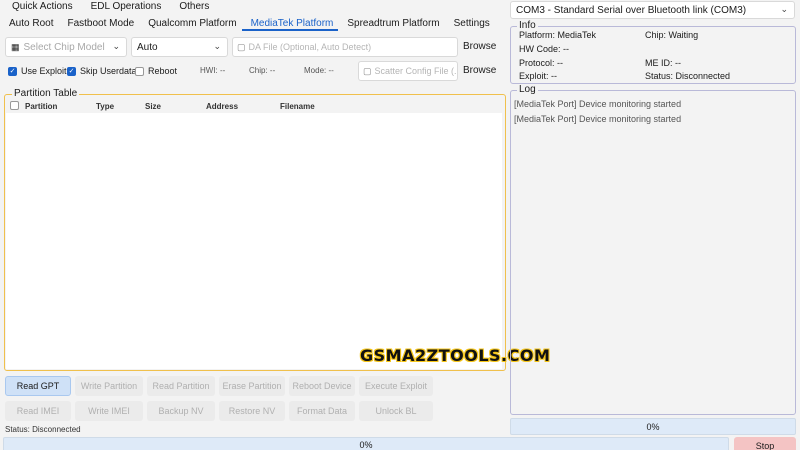 This screenshot has height=450, width=800. Describe the element at coordinates (319, 70) in the screenshot. I see `mode-status-text: Mode: --` at that location.